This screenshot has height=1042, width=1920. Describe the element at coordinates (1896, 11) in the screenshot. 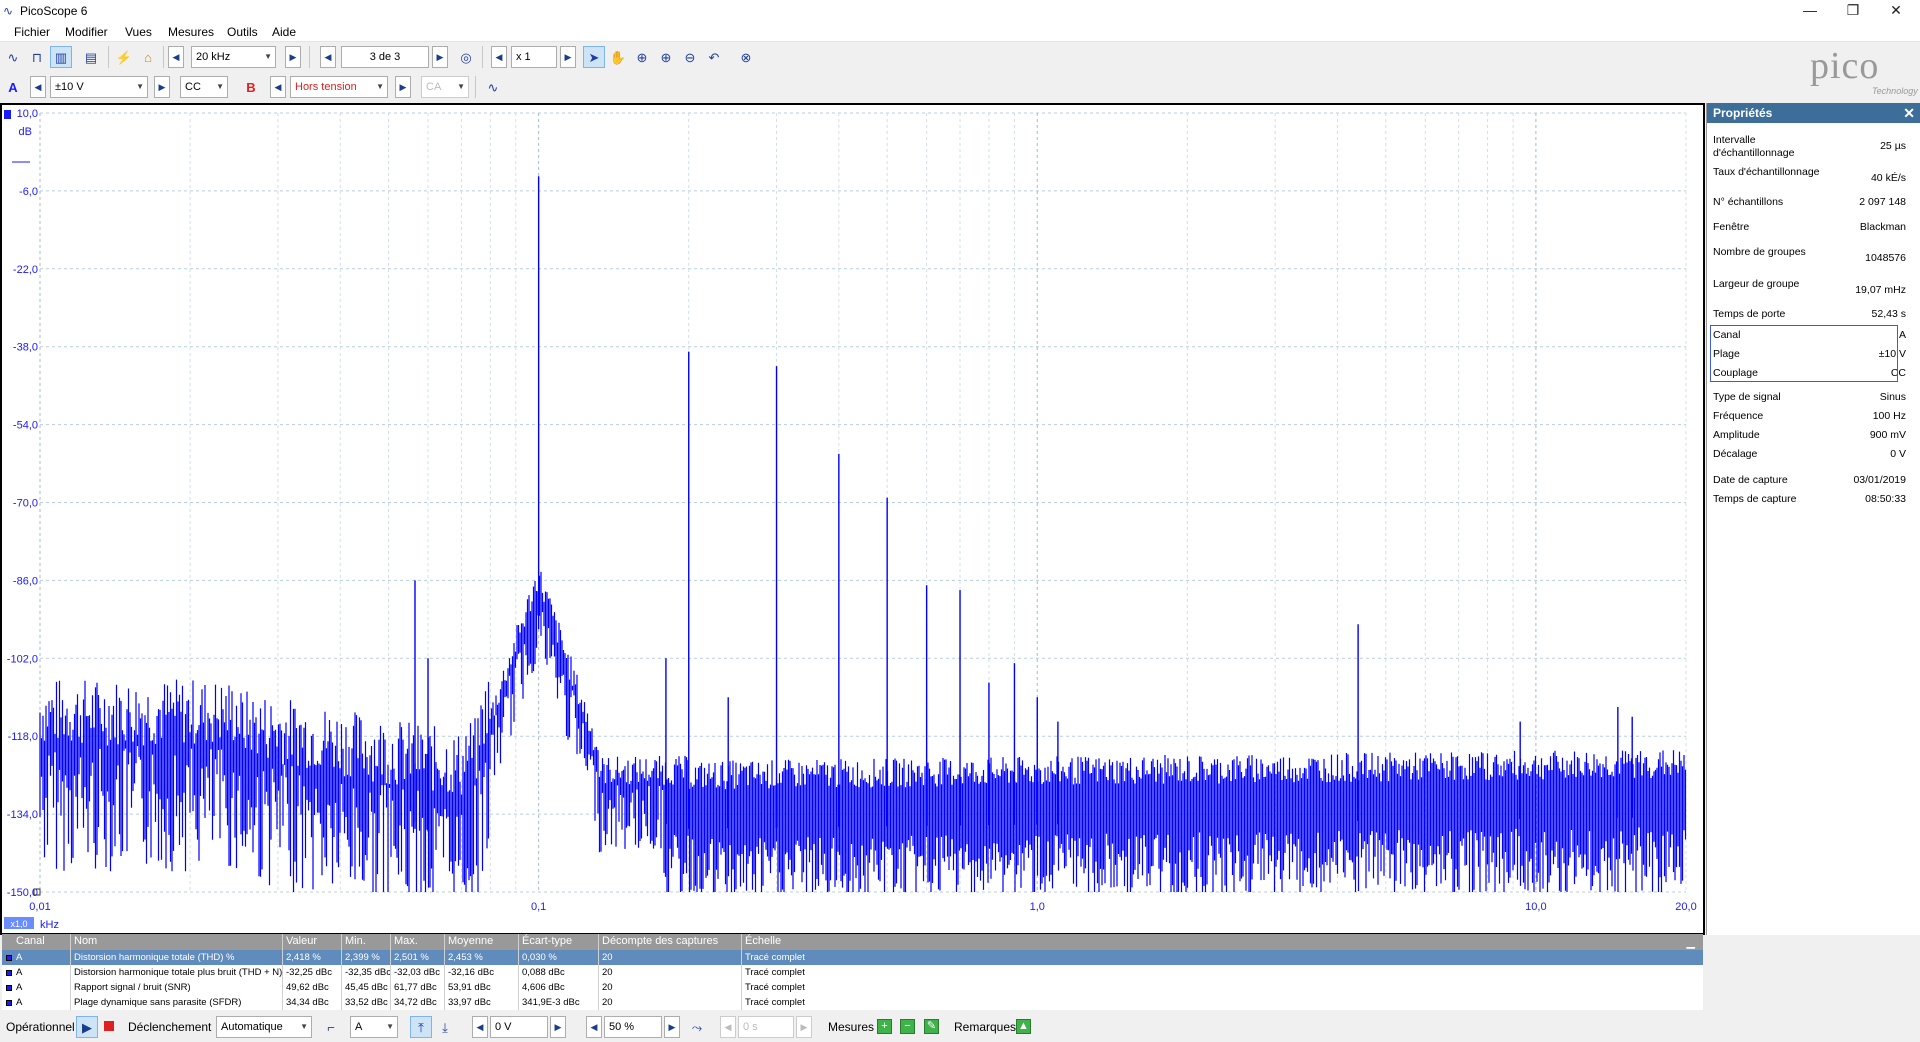

I see `close-window-button: ✕` at that location.